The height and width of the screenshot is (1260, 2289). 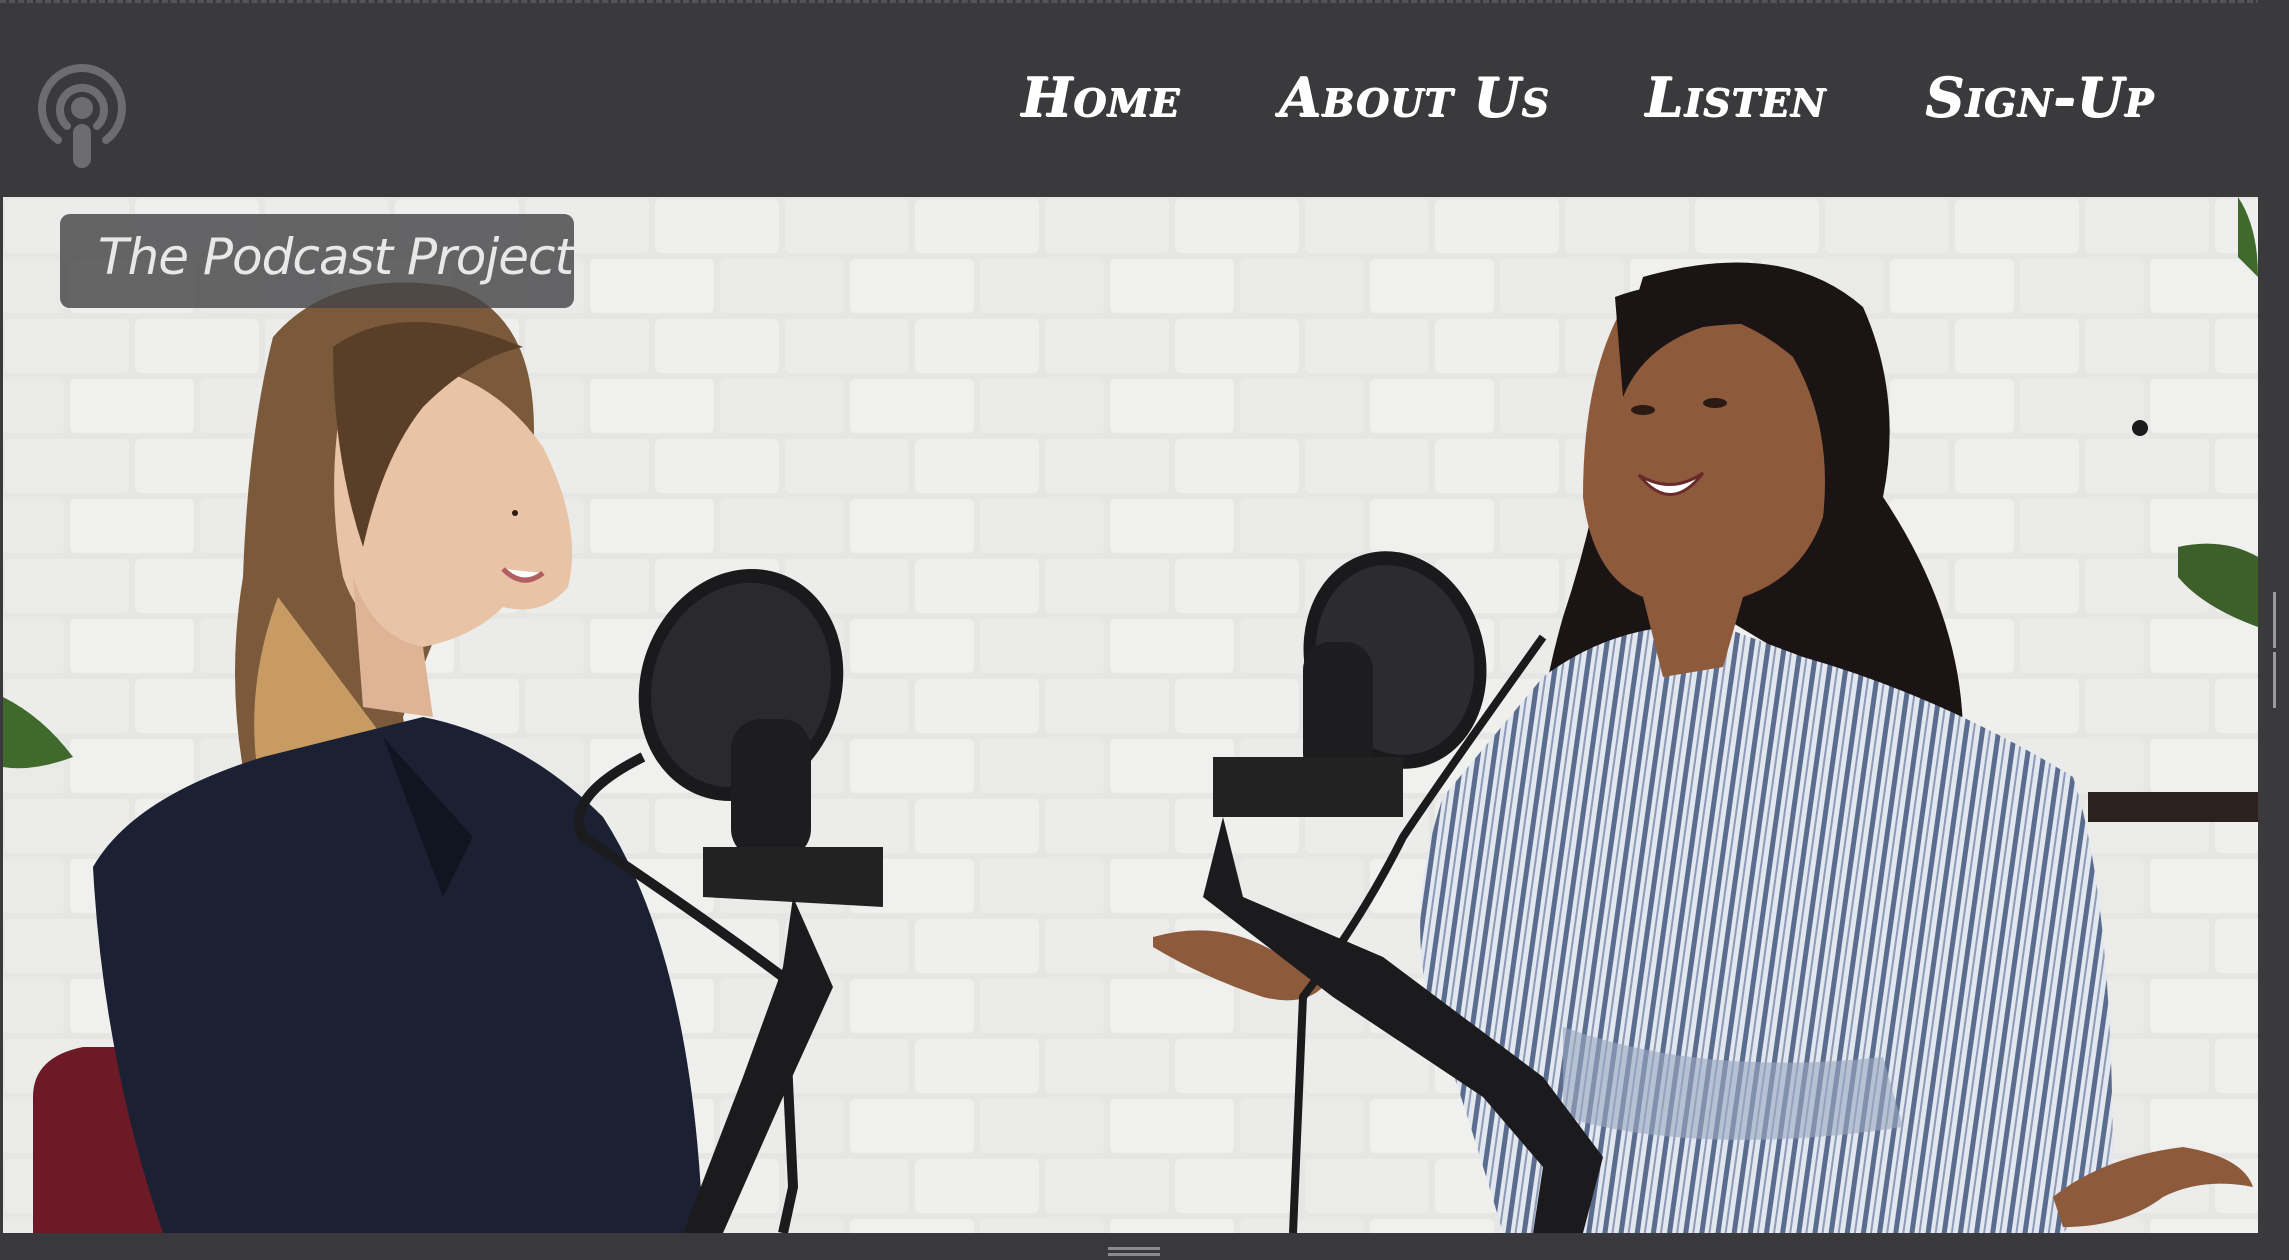 What do you see at coordinates (336, 257) in the screenshot?
I see `site-title: The Podcast Project` at bounding box center [336, 257].